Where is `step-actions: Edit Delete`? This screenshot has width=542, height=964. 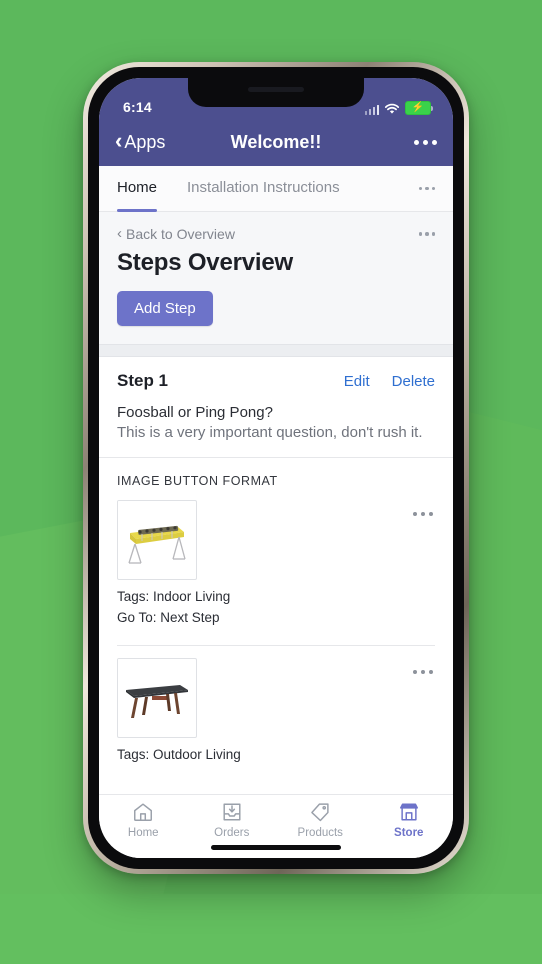
step-actions: Edit Delete is located at coordinates (389, 381).